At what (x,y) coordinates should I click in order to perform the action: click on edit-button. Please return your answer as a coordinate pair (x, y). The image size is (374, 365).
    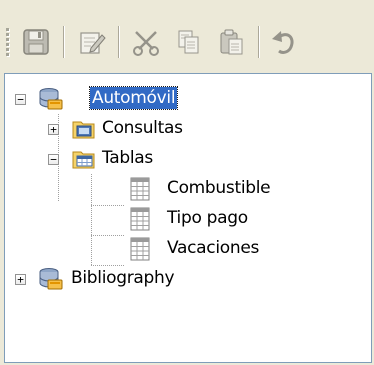
    Looking at the image, I should click on (92, 42).